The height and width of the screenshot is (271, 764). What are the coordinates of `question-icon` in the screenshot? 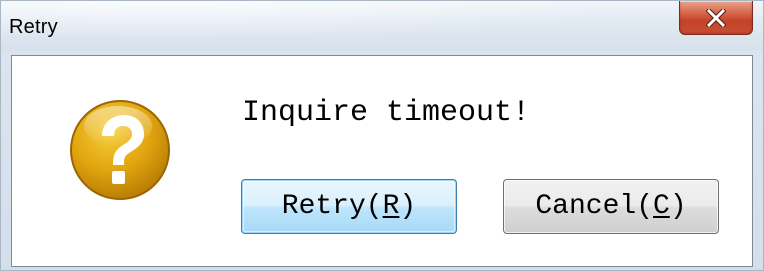 It's located at (120, 150).